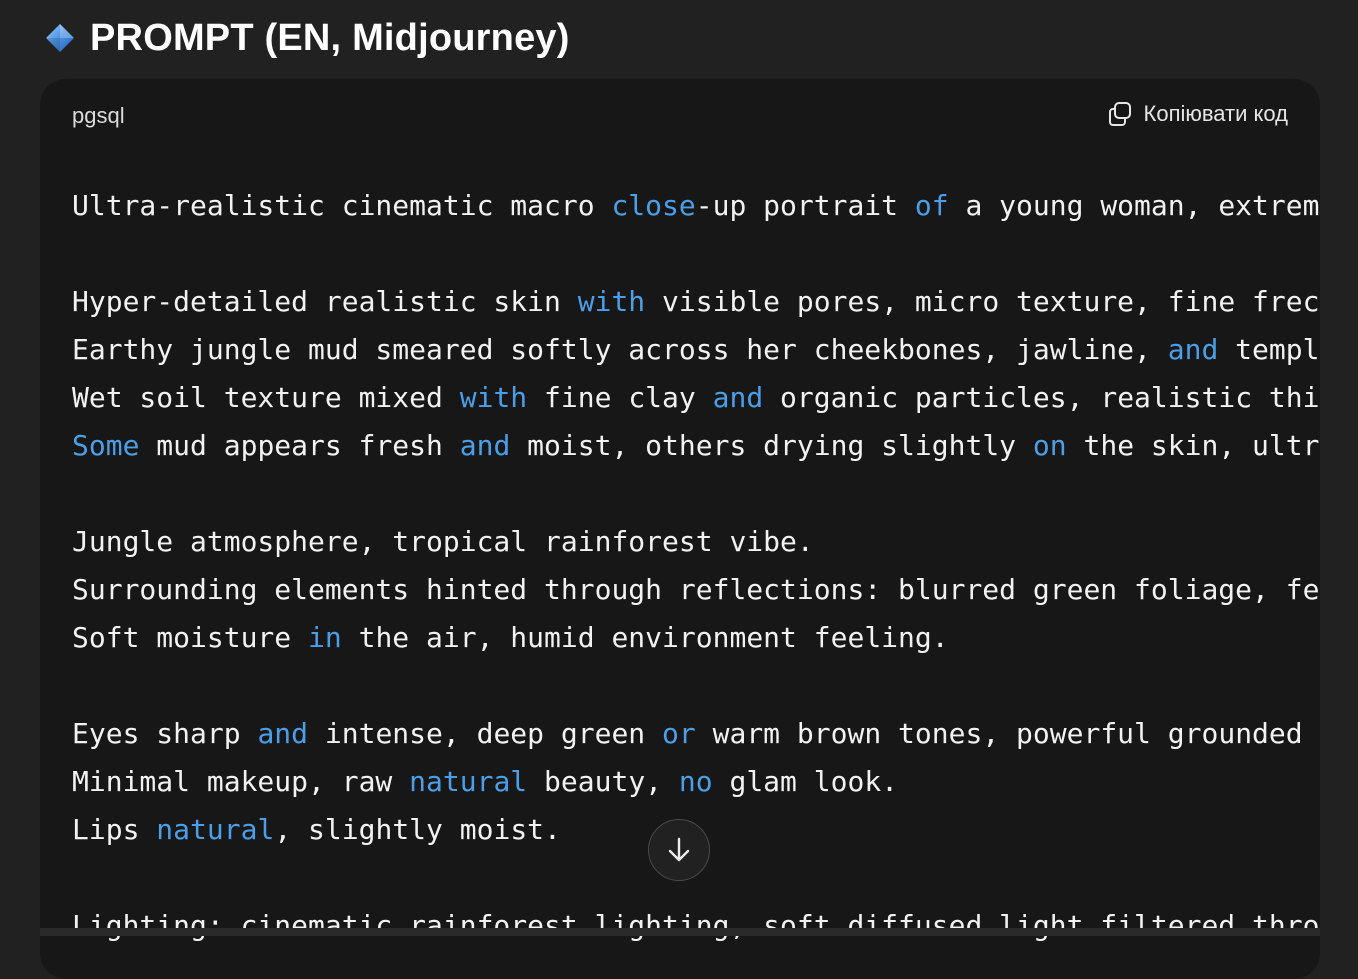  I want to click on arrow-down-icon, so click(679, 849).